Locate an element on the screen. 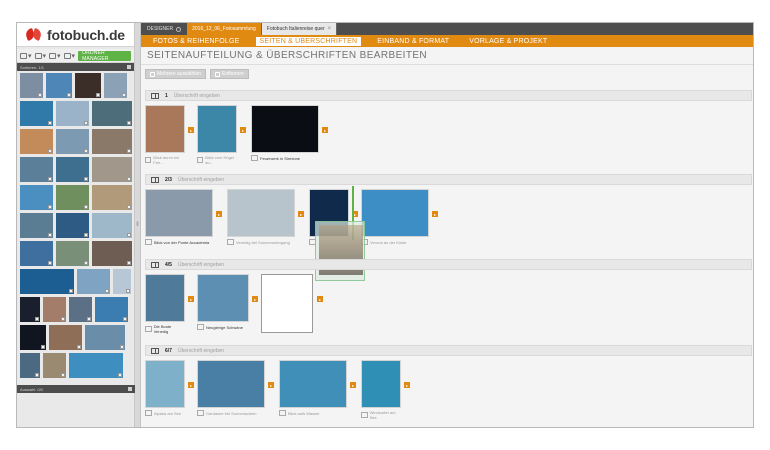 This screenshot has height=450, width=770. view-grid-icon: ▾ is located at coordinates (26, 56).